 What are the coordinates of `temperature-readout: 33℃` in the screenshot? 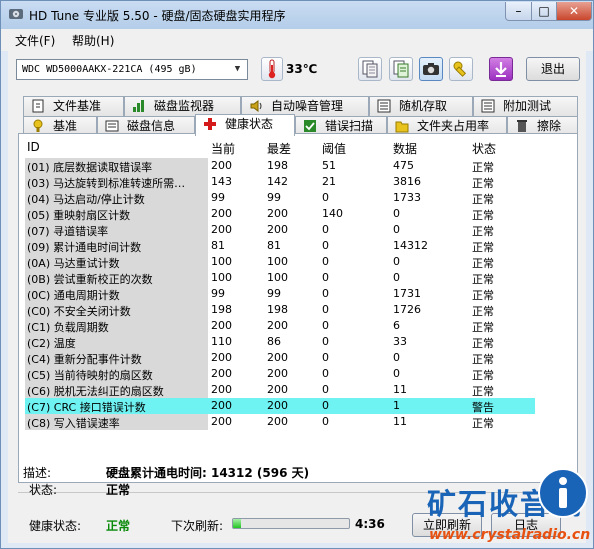 It's located at (302, 69).